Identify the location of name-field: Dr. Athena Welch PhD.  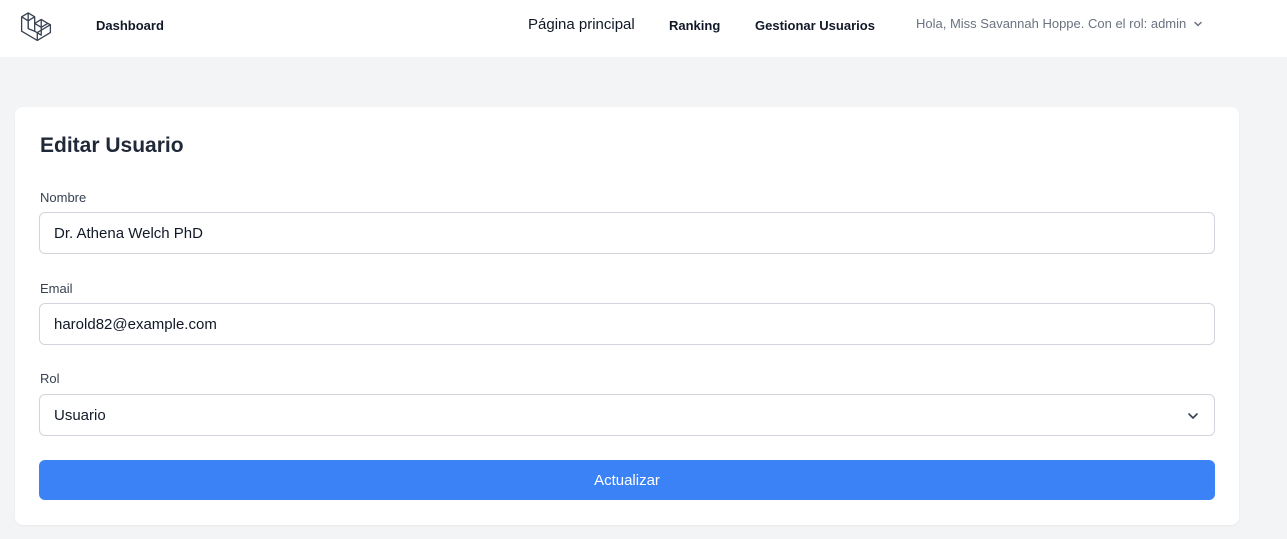
(627, 233).